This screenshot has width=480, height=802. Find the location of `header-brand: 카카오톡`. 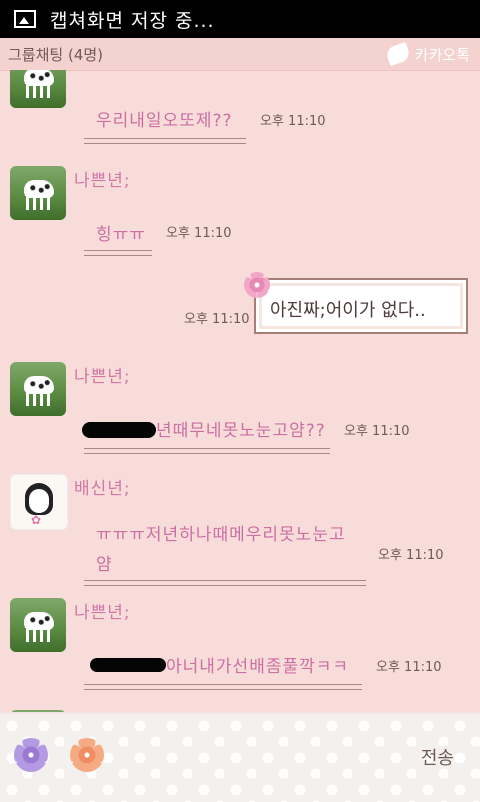

header-brand: 카카오톡 is located at coordinates (427, 54).